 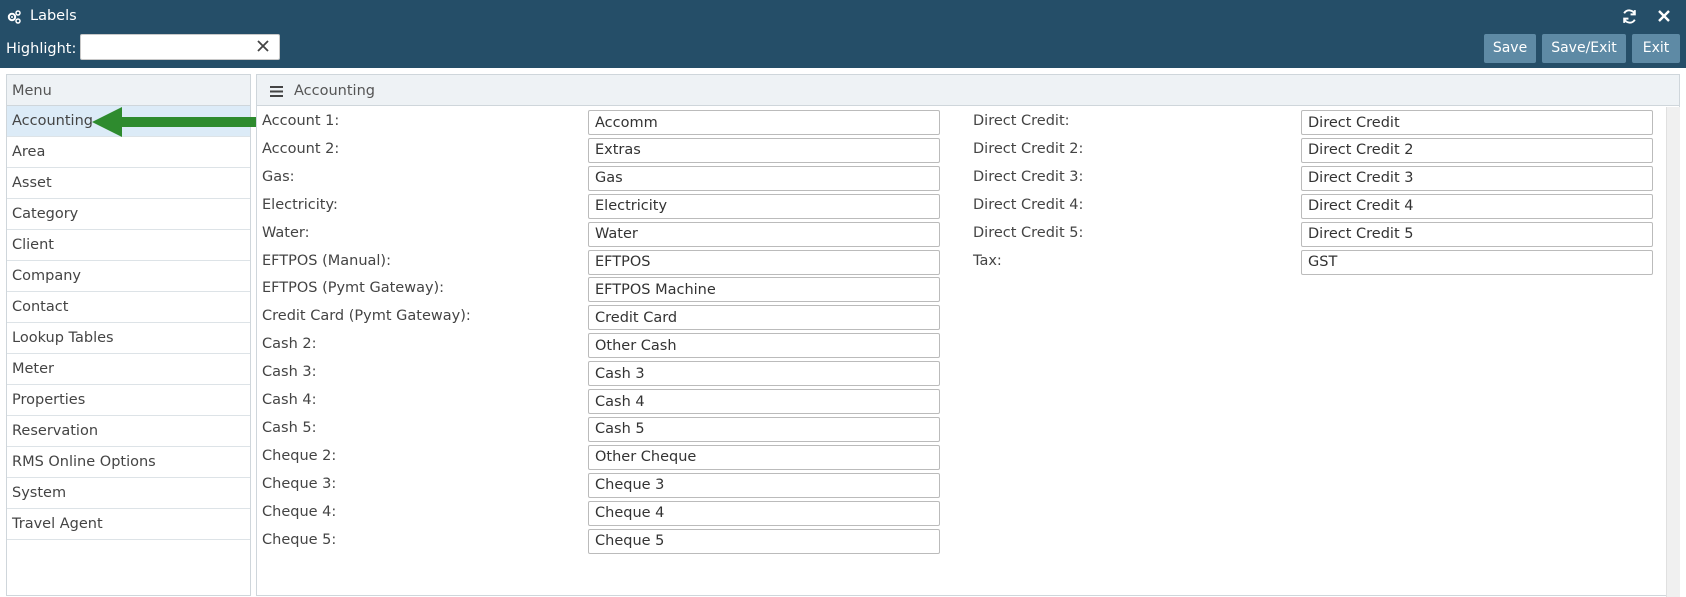 What do you see at coordinates (843, 16) in the screenshot?
I see `title-bar: Labels` at bounding box center [843, 16].